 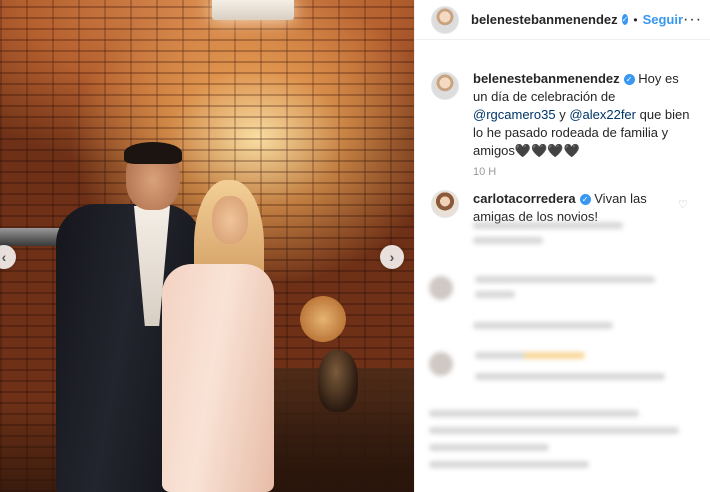 I want to click on follow-button: Seguir, so click(x=663, y=19).